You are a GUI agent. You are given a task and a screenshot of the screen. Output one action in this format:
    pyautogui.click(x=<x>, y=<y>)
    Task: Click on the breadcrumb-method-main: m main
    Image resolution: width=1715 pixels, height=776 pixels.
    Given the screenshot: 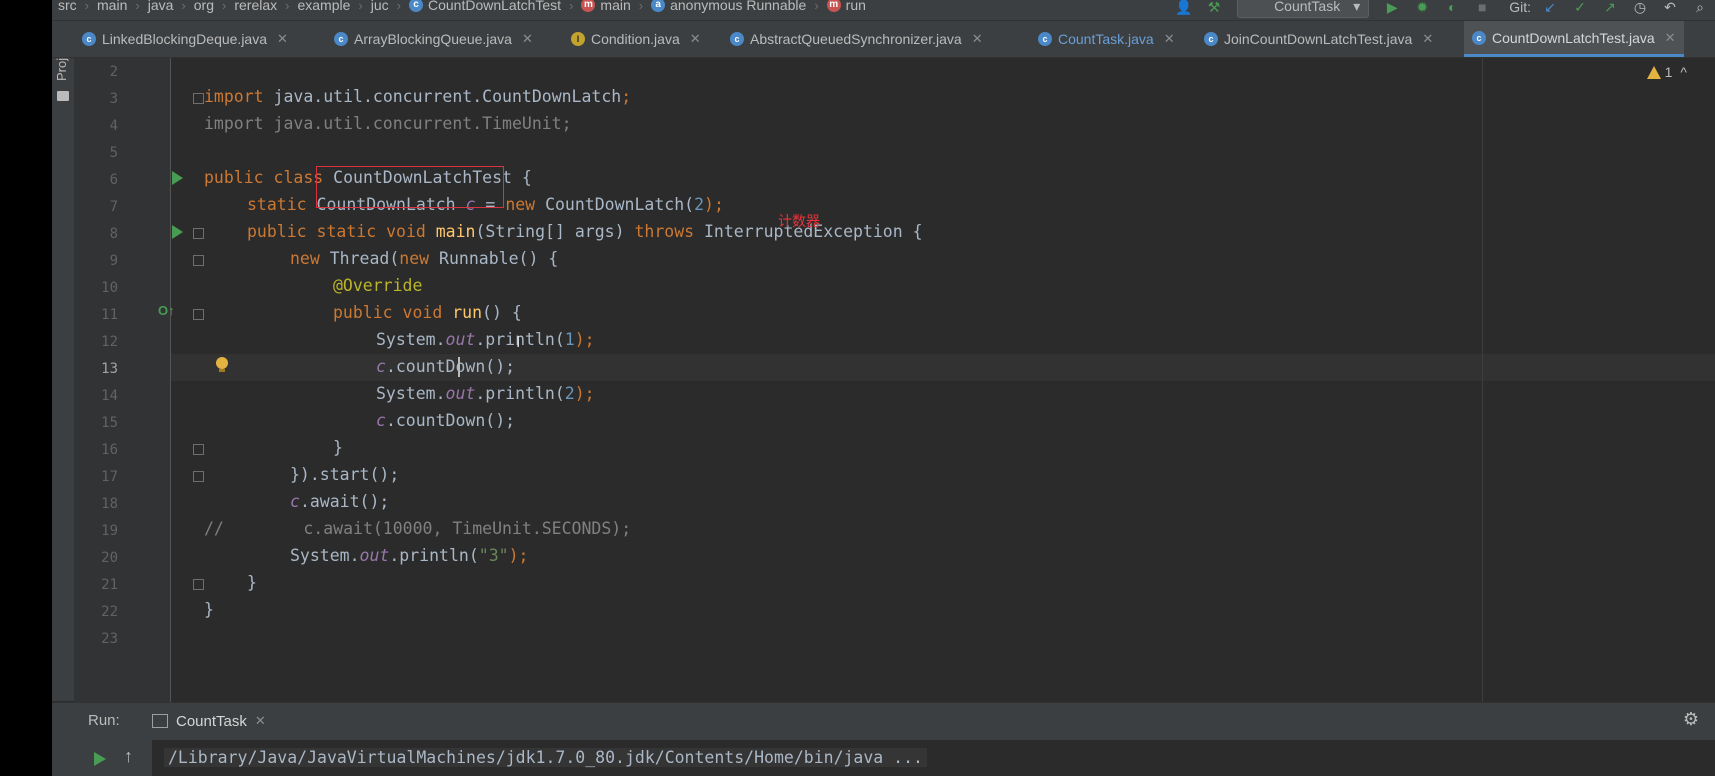 What is the action you would take?
    pyautogui.click(x=606, y=6)
    